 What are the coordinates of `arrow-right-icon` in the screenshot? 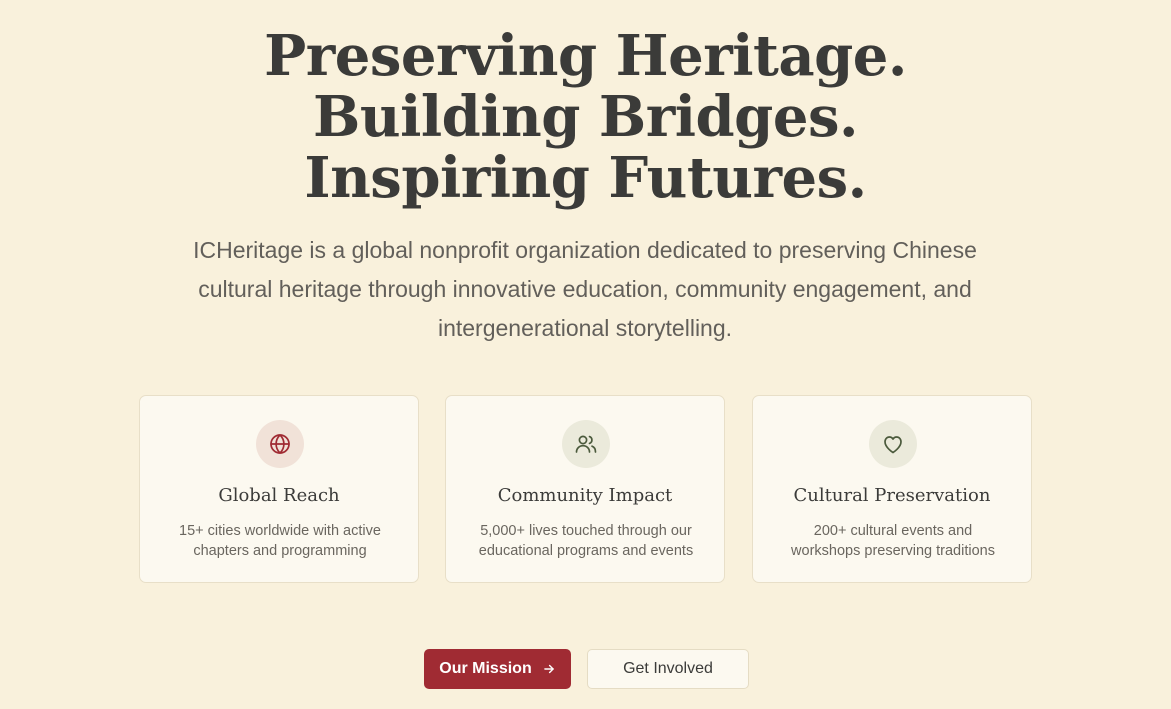 It's located at (549, 669).